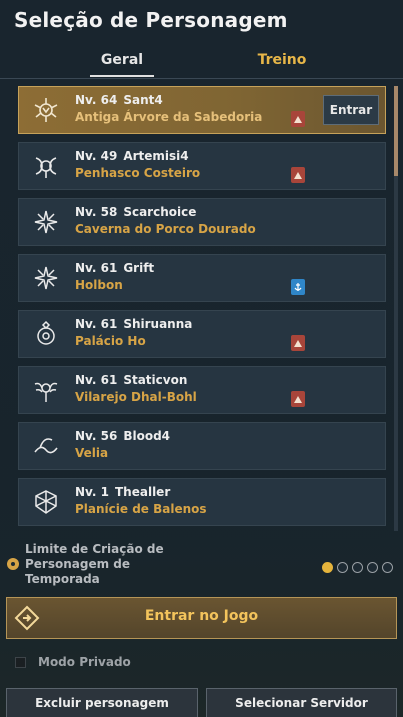  Describe the element at coordinates (396, 131) in the screenshot. I see `scrollbar-thumb` at that location.